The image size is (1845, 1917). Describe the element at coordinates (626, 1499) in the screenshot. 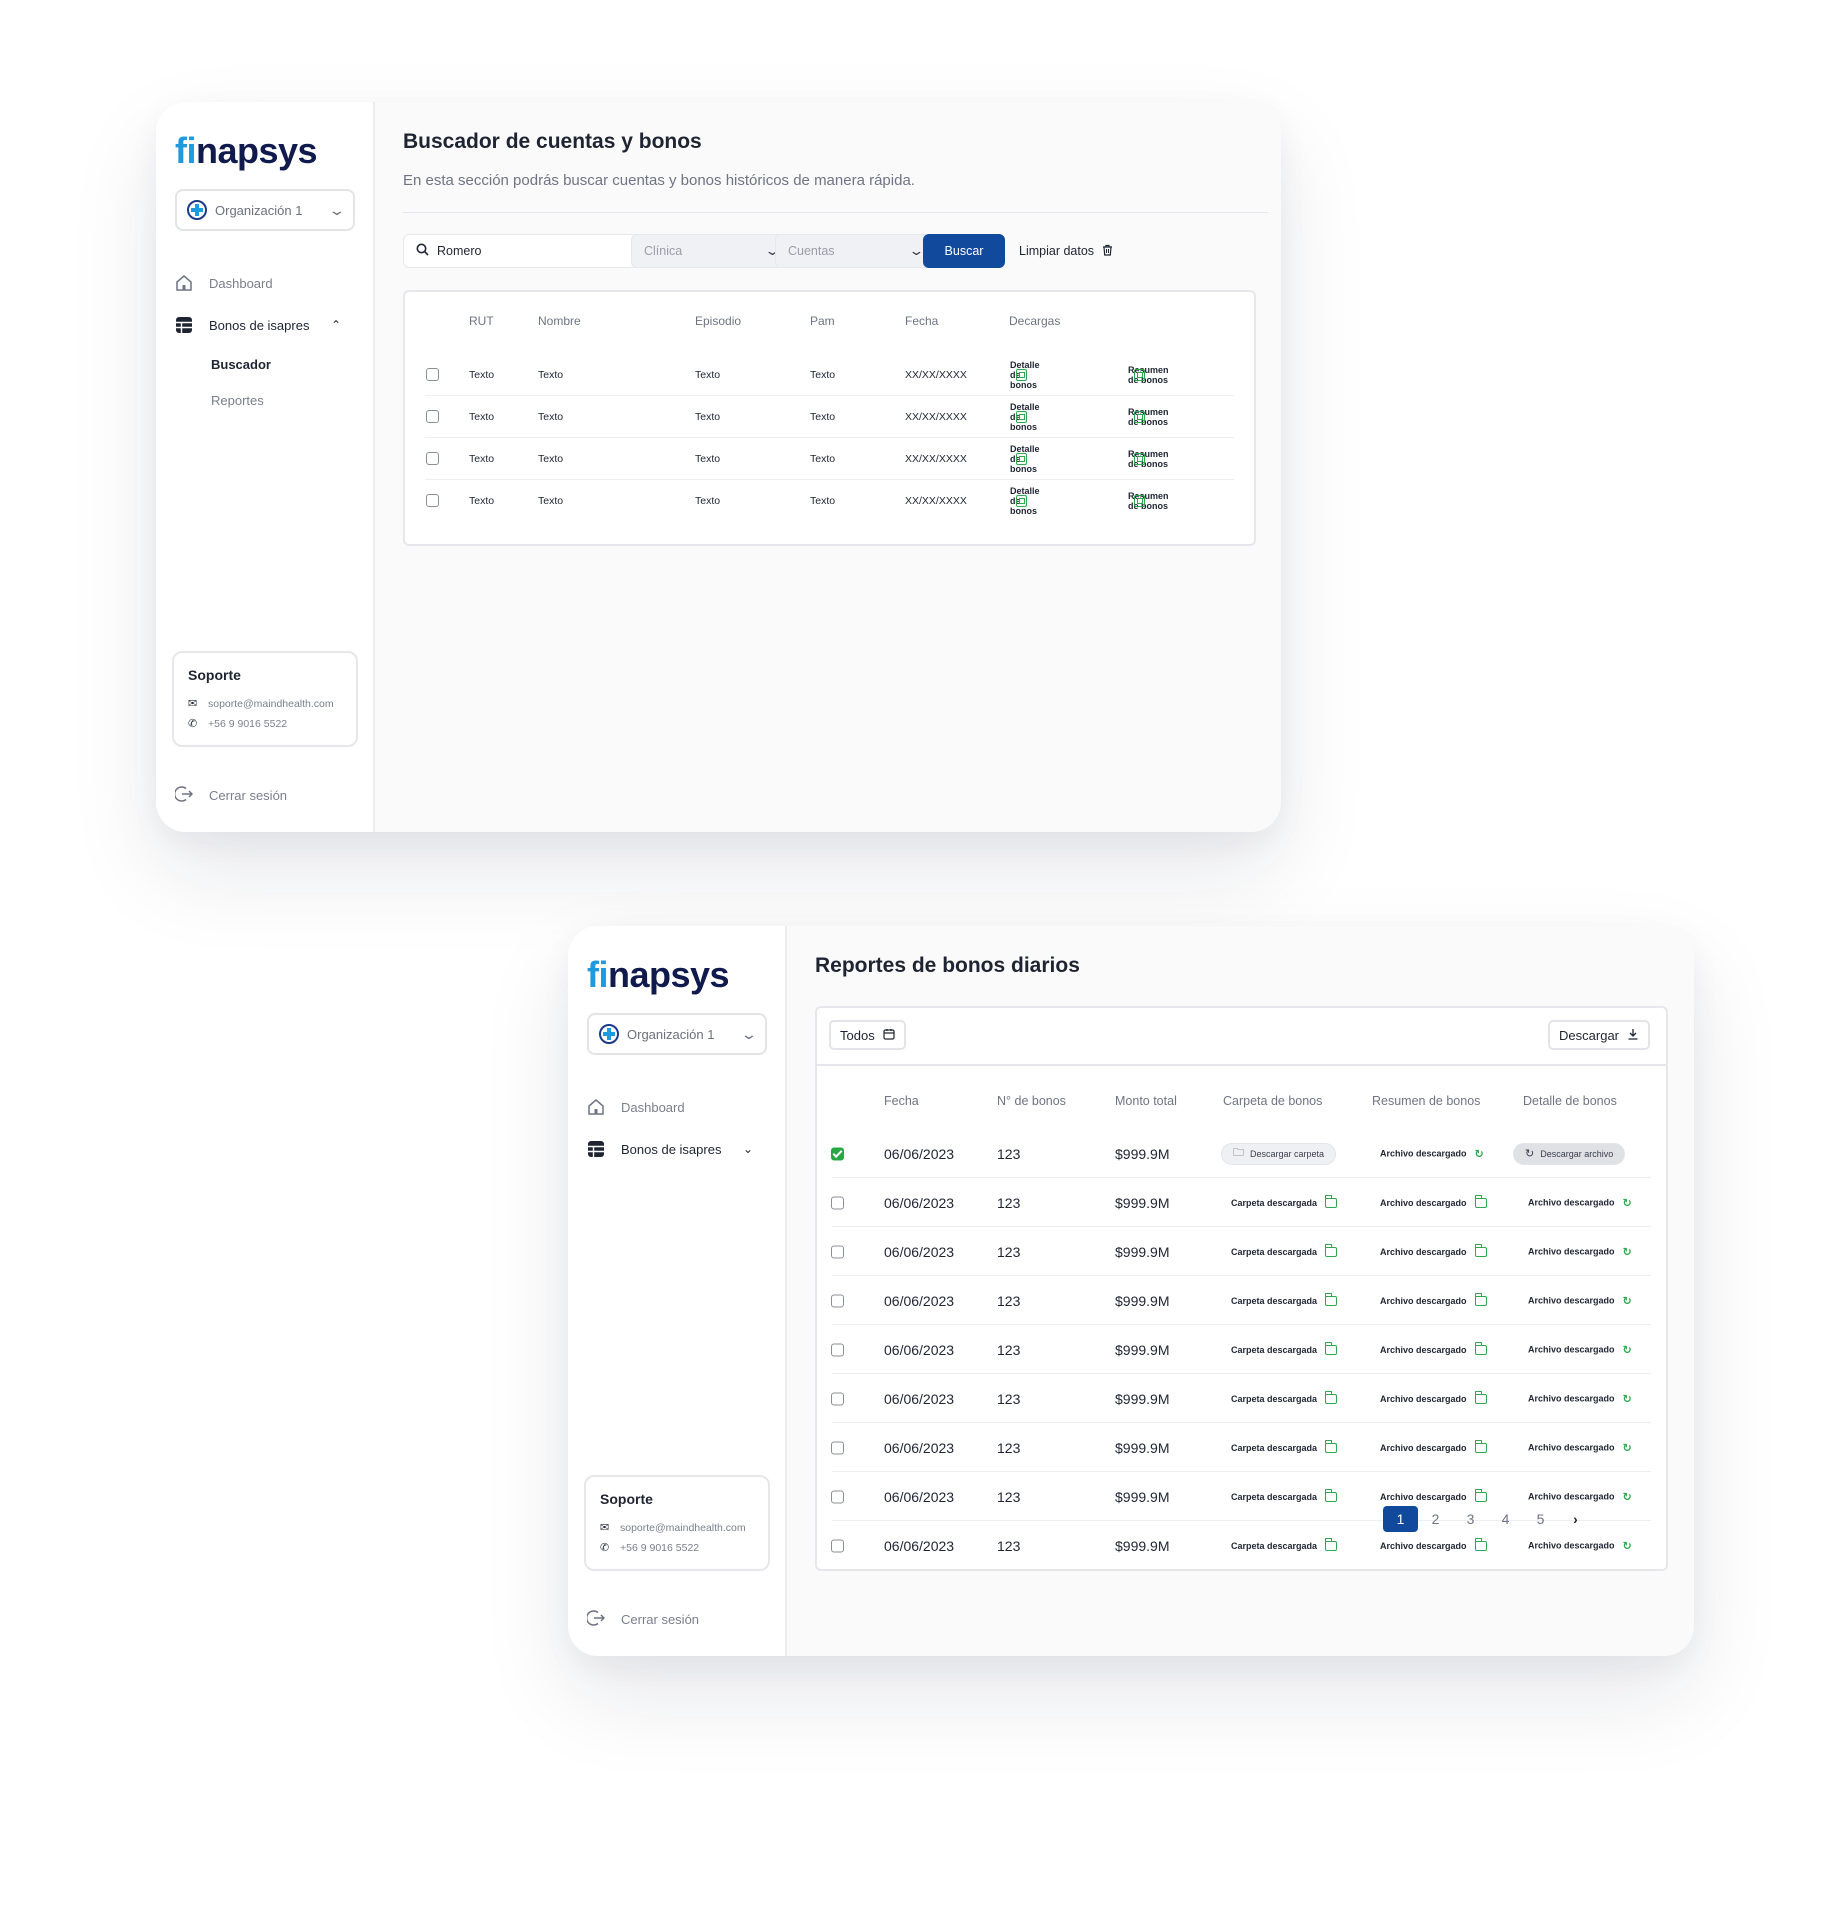

I see `support-title: Soporte` at that location.